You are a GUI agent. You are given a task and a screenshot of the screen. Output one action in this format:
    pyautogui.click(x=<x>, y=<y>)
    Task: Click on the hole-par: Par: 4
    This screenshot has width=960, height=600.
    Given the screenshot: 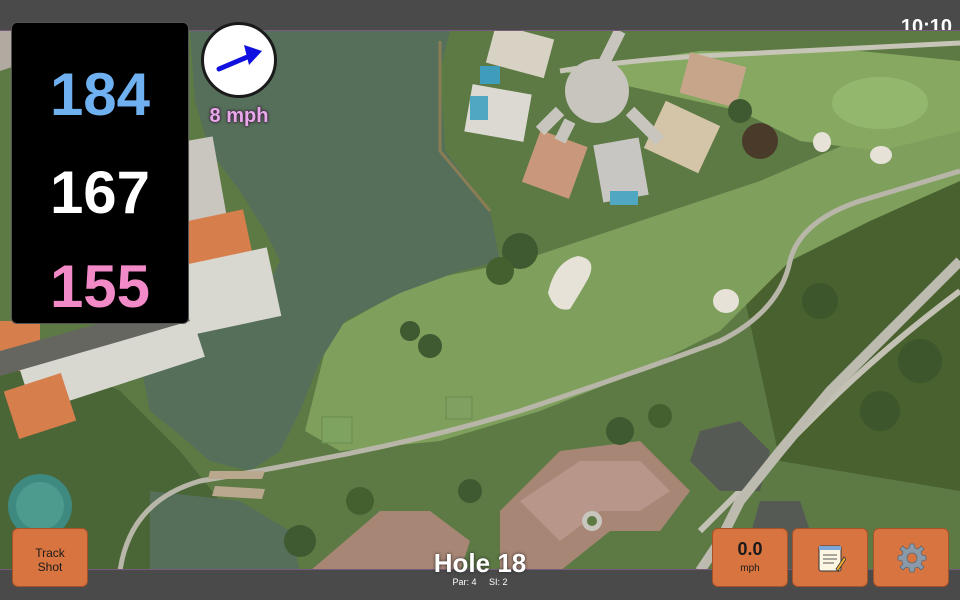 What is the action you would take?
    pyautogui.click(x=464, y=582)
    